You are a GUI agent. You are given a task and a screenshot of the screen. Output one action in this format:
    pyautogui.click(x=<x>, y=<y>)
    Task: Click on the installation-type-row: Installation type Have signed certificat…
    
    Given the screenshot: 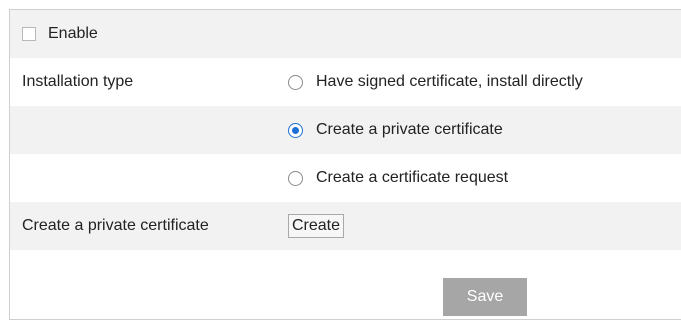 What is the action you would take?
    pyautogui.click(x=345, y=82)
    